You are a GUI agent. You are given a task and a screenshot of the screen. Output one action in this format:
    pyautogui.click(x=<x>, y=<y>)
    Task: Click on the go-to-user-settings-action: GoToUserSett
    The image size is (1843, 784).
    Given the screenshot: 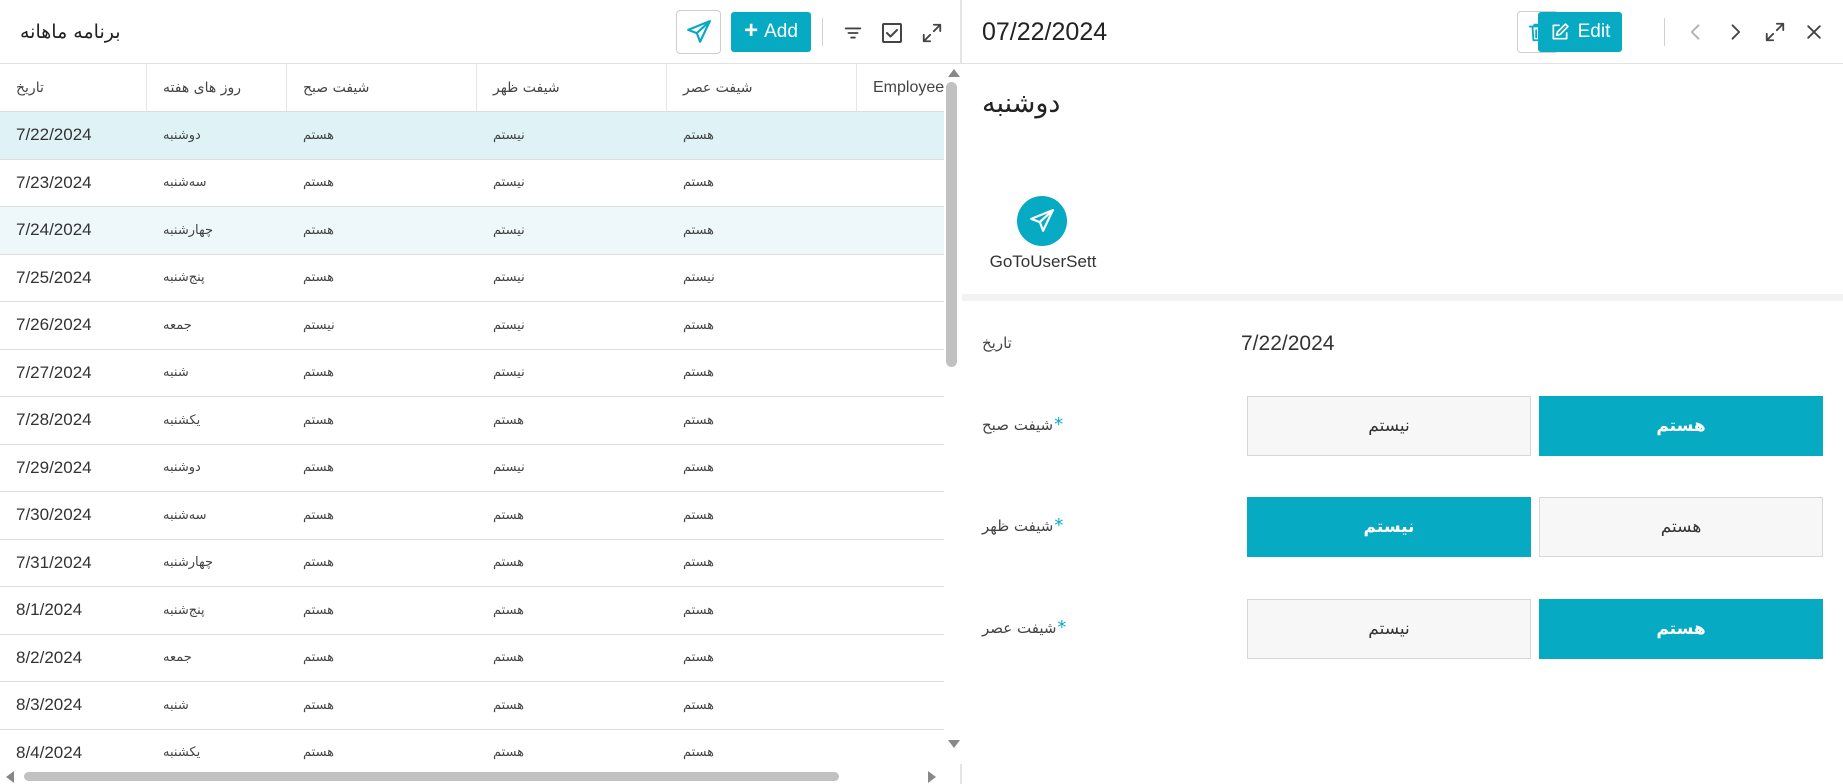 What is the action you would take?
    pyautogui.click(x=1039, y=236)
    